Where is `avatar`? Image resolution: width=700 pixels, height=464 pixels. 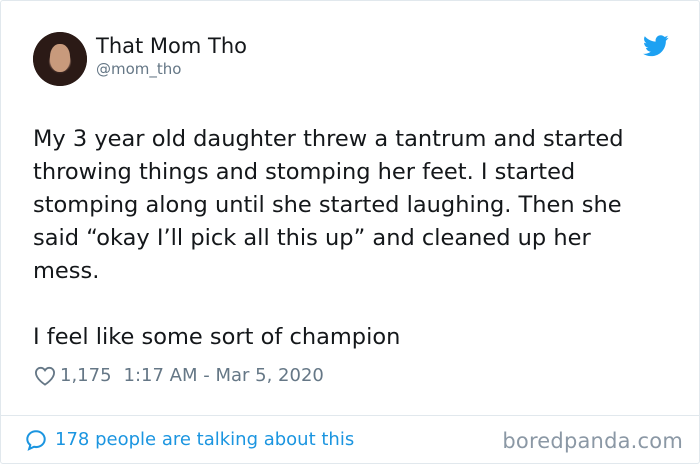
avatar is located at coordinates (60, 59).